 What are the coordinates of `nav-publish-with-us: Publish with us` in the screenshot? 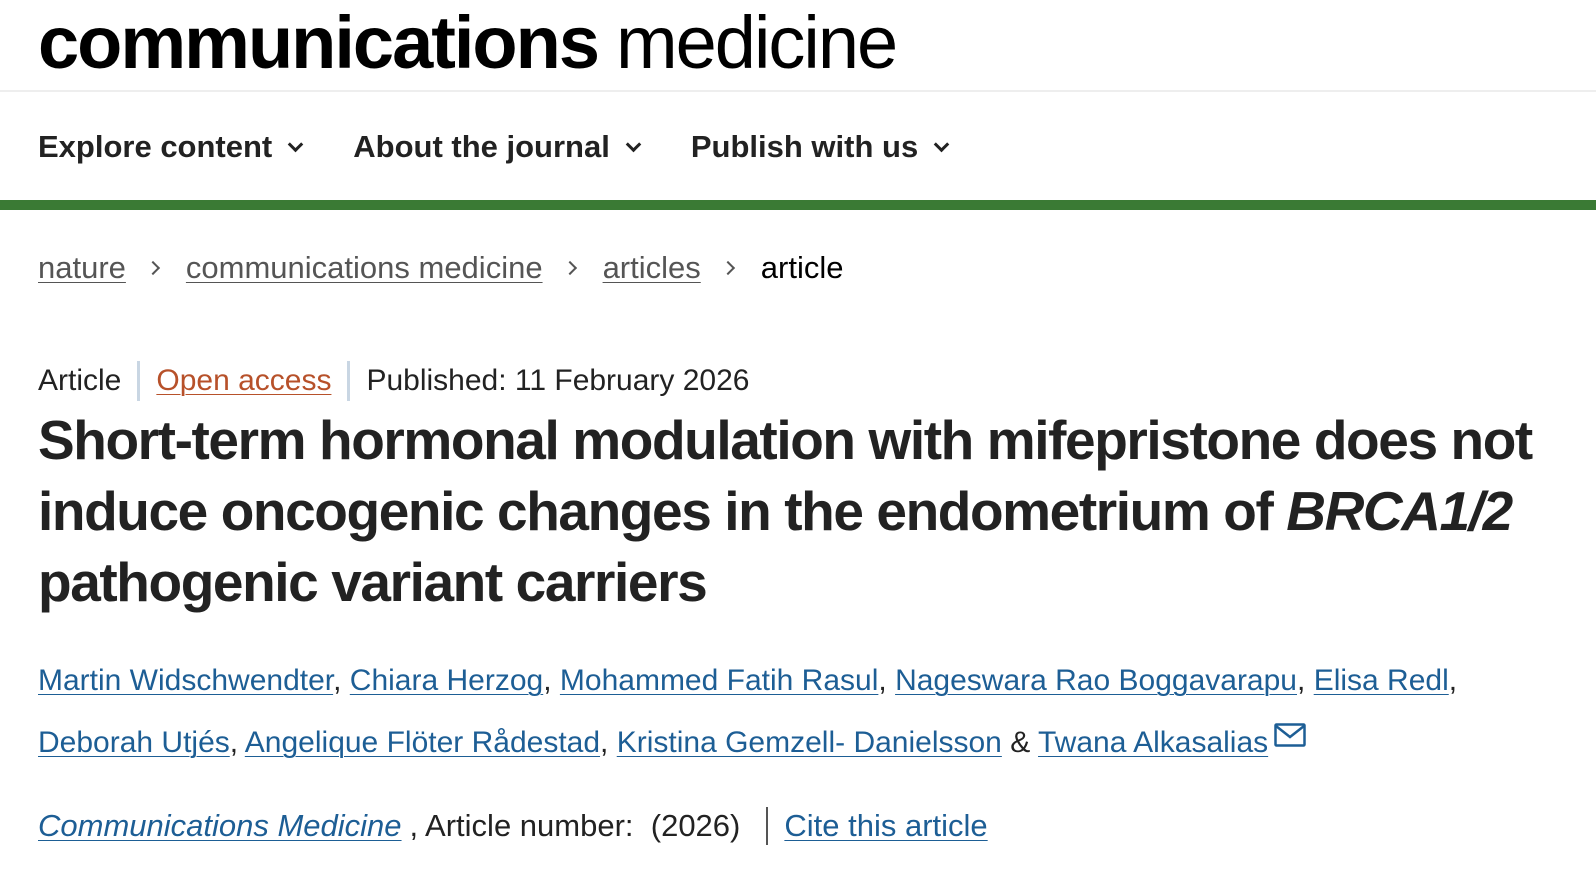 It's located at (820, 147).